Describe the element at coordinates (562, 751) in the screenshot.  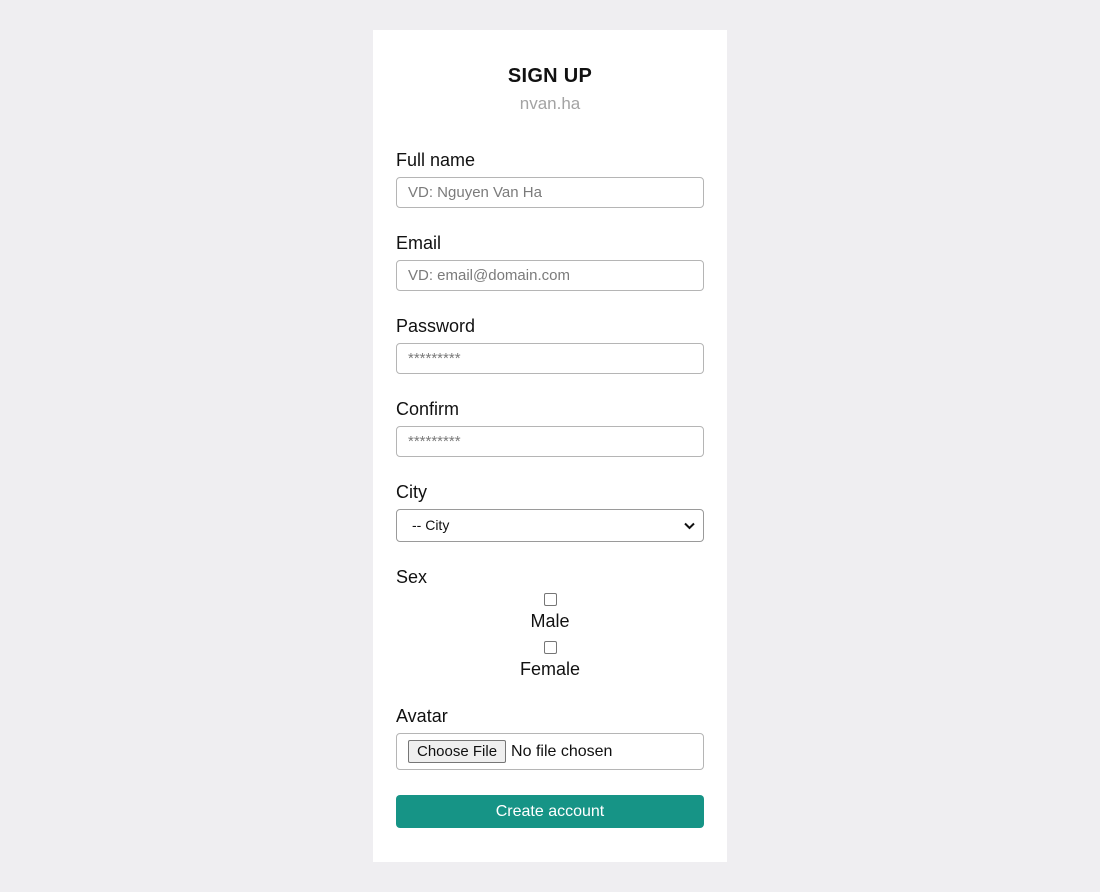
I see `file-status-text: No file chosen` at that location.